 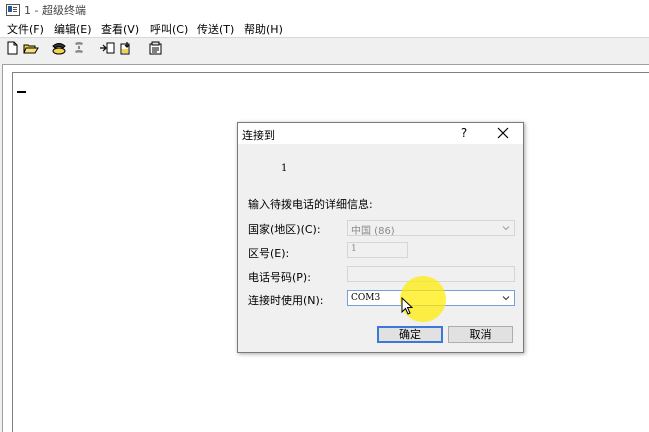 I want to click on menu-transfer: 传送(T), so click(x=215, y=29).